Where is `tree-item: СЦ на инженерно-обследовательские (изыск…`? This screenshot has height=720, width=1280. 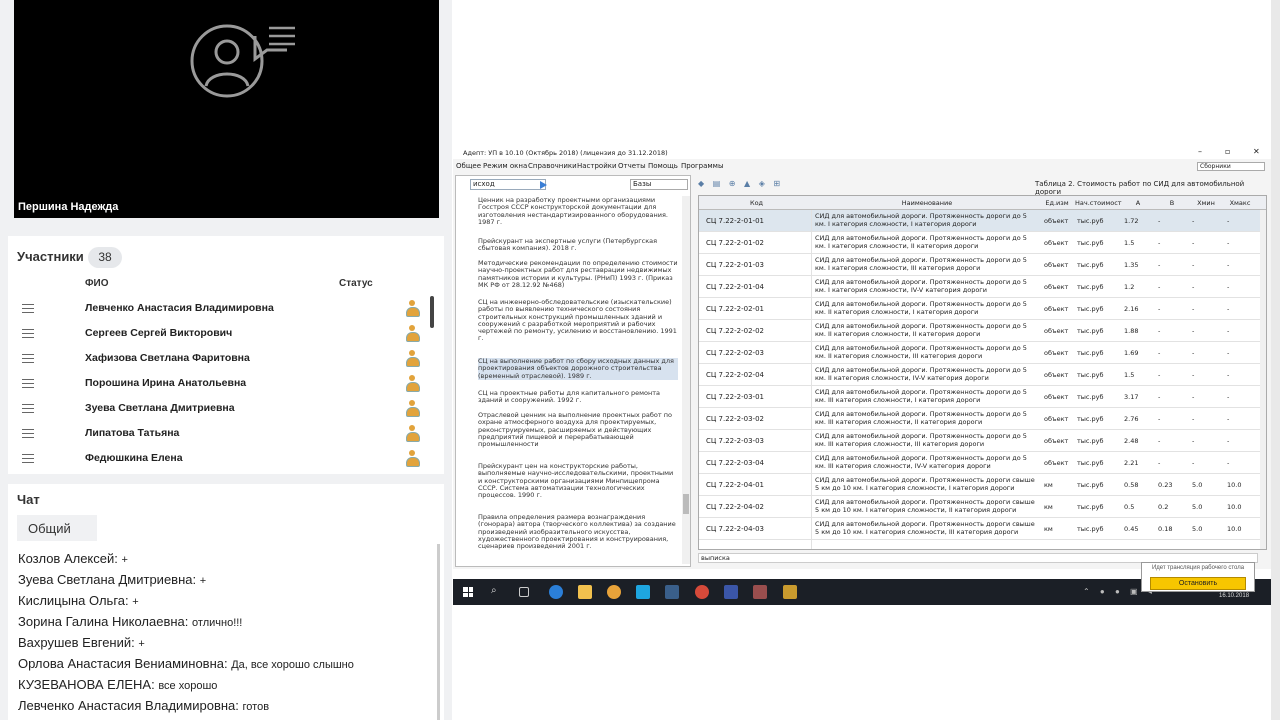 tree-item: СЦ на инженерно-обследовательские (изыск… is located at coordinates (578, 320).